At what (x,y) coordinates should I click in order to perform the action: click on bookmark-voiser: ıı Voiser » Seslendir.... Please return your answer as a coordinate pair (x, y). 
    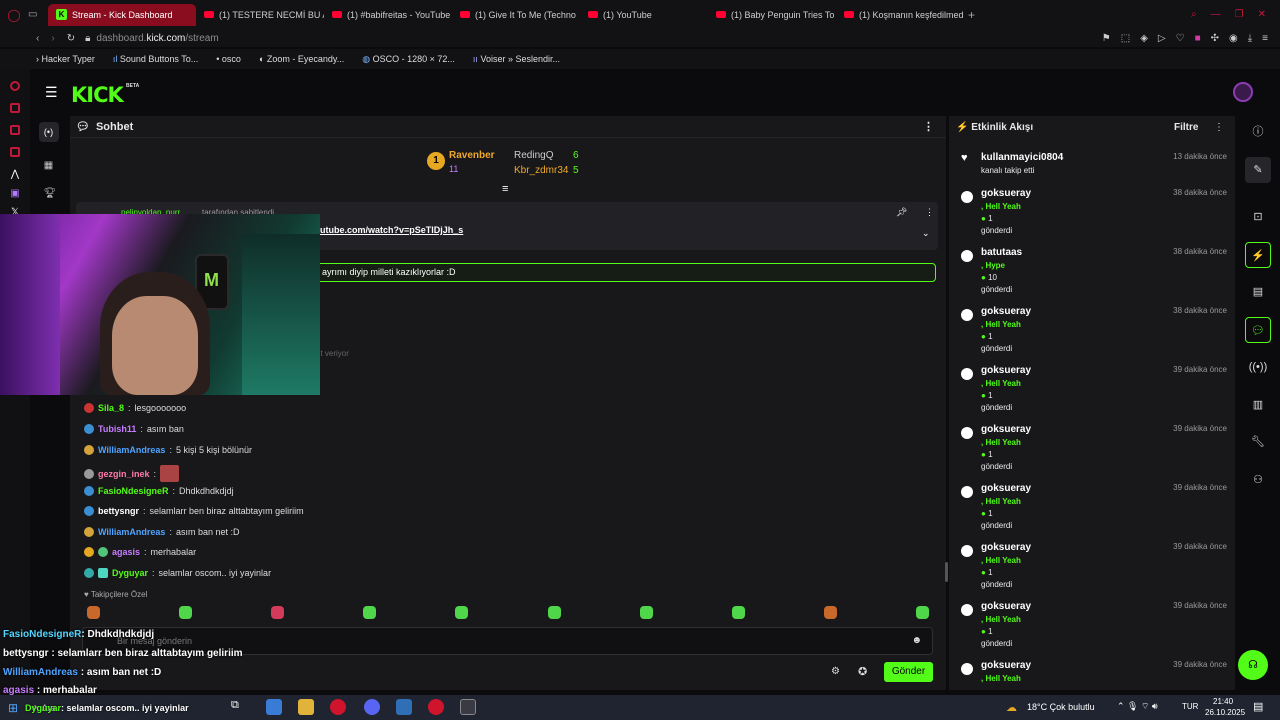
    Looking at the image, I should click on (516, 59).